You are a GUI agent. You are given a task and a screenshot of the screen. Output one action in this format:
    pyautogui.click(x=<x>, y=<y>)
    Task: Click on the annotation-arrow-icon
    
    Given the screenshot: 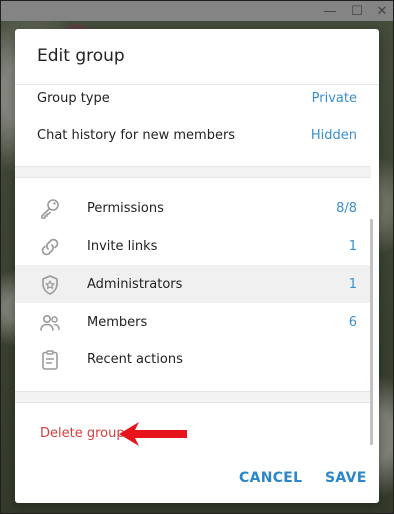 What is the action you would take?
    pyautogui.click(x=153, y=434)
    